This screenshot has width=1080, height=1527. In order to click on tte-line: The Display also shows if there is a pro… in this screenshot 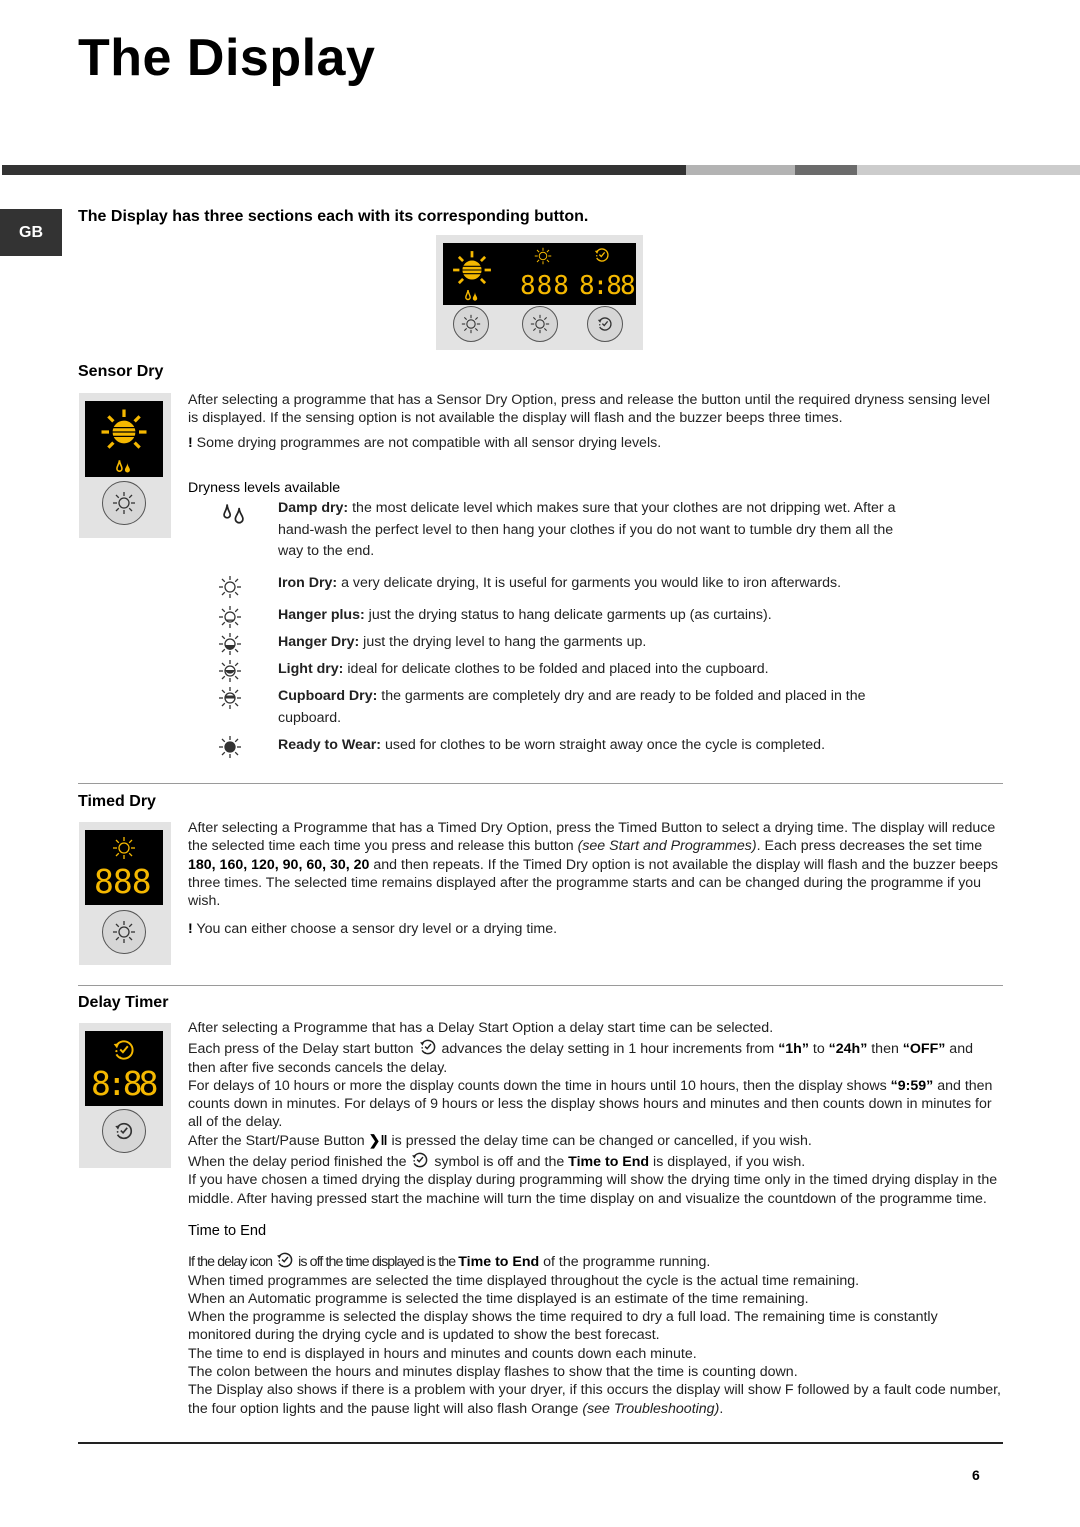, I will do `click(595, 1399)`.